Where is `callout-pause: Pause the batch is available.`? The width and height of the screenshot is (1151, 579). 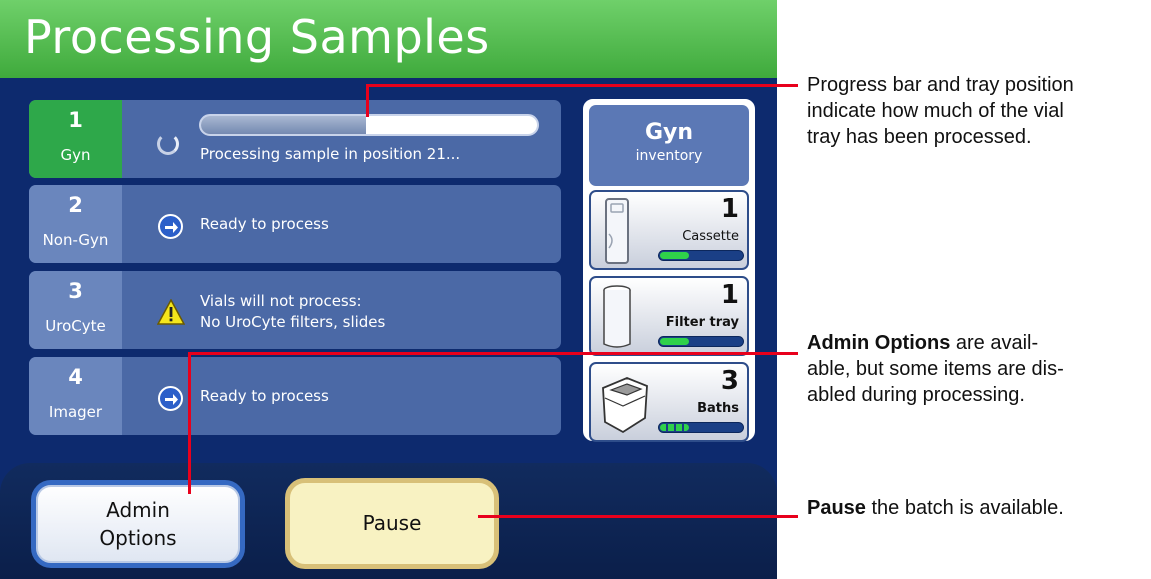
callout-pause: Pause the batch is available. is located at coordinates (935, 508).